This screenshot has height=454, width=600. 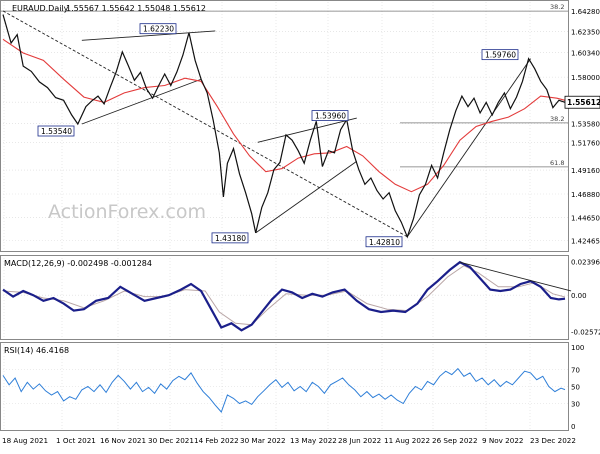 What do you see at coordinates (25, 440) in the screenshot?
I see `x-tick-label: 18 Aug 2021` at bounding box center [25, 440].